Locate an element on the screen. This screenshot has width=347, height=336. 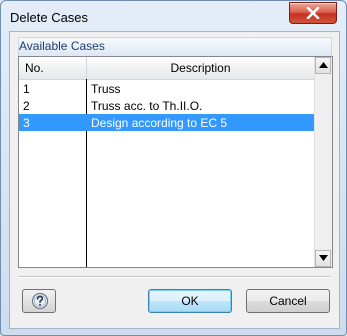
column-header-description: Description is located at coordinates (200, 68).